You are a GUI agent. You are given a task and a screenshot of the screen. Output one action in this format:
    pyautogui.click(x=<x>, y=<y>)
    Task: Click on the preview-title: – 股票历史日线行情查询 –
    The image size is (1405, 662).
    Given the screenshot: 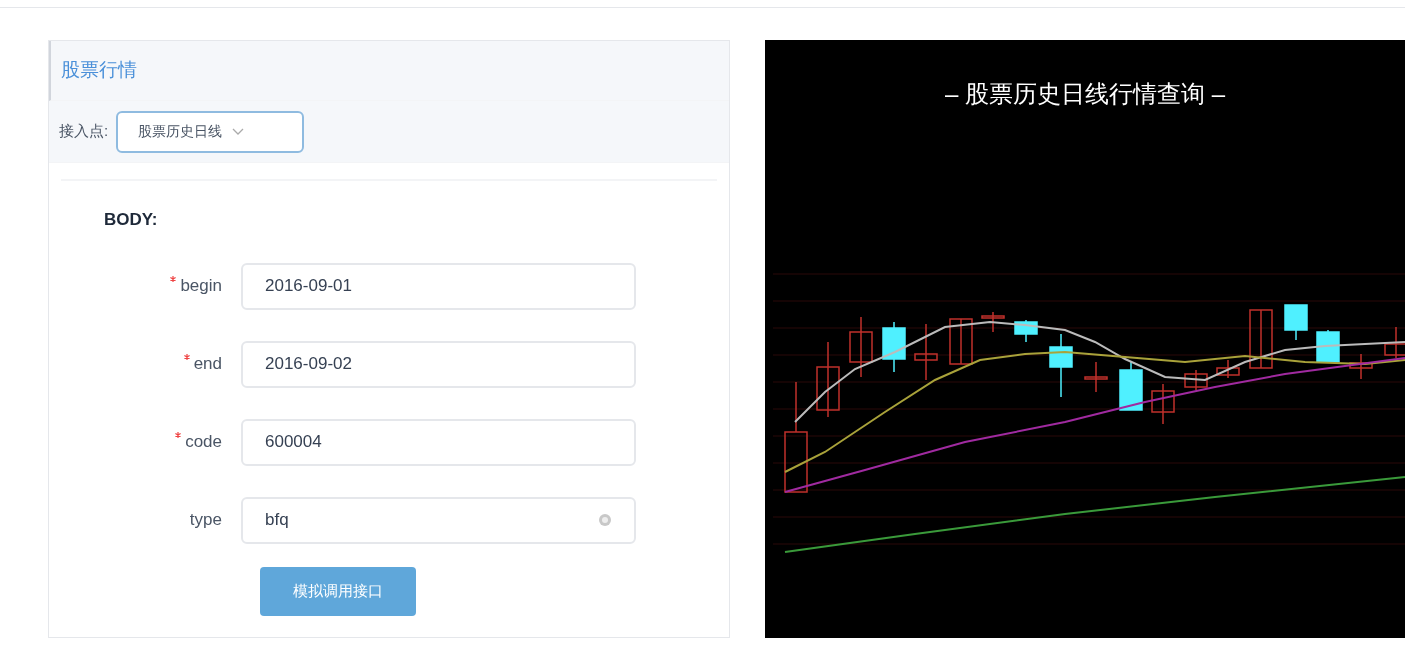 What is the action you would take?
    pyautogui.click(x=1085, y=94)
    